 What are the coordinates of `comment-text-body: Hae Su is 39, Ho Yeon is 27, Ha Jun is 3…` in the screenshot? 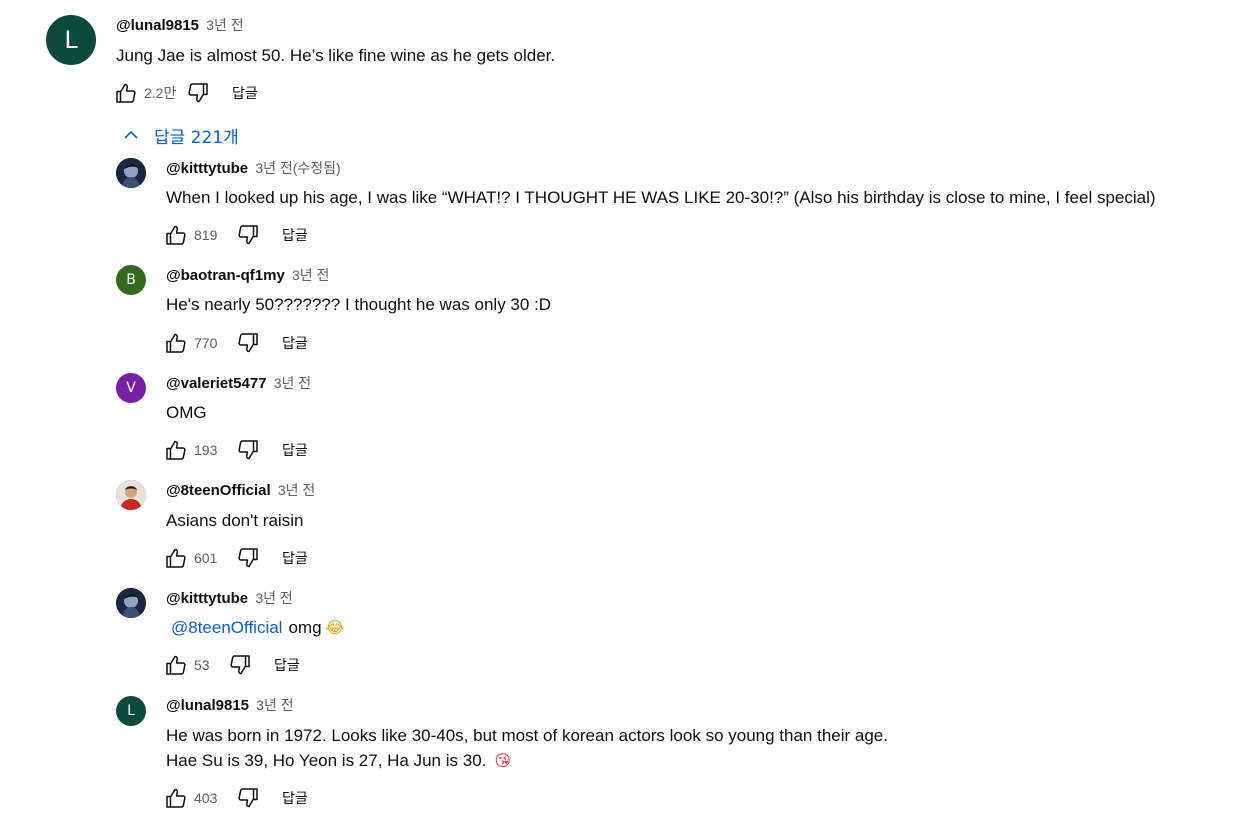 It's located at (326, 760).